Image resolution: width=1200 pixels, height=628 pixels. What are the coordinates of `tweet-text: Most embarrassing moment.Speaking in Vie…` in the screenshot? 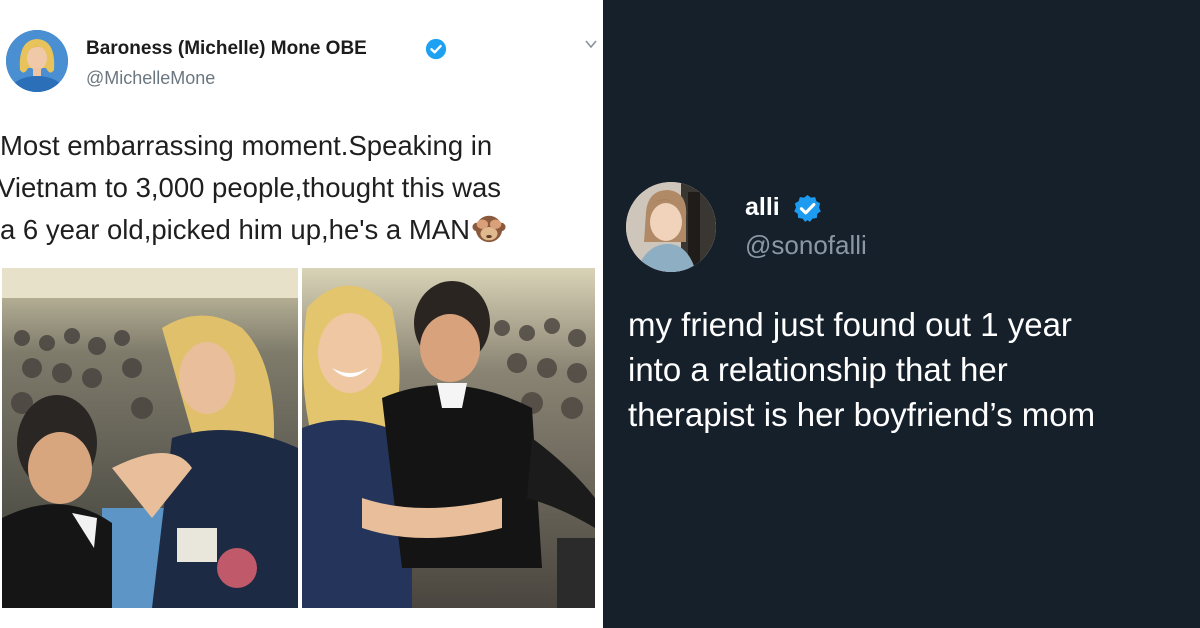 It's located at (301, 188).